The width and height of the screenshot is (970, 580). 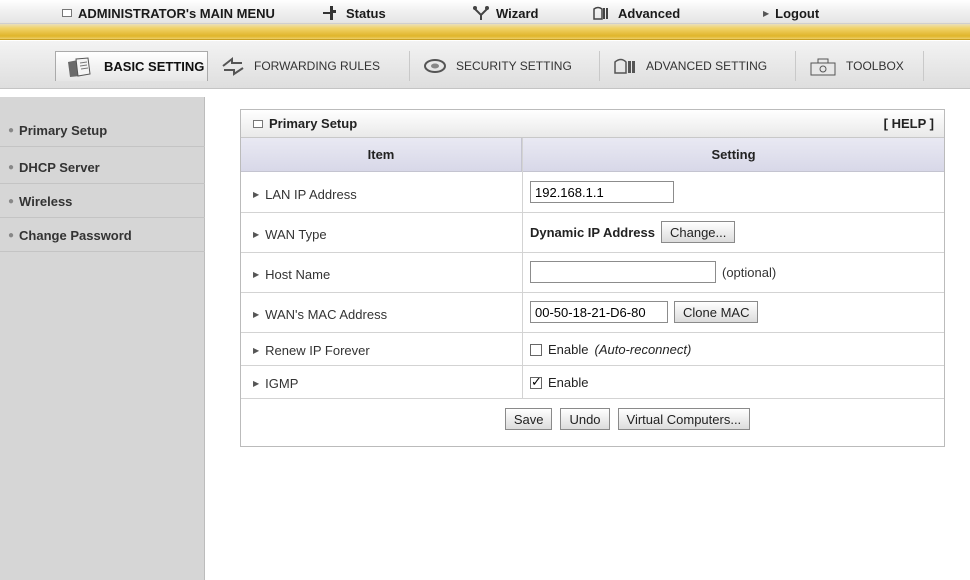 I want to click on tab-forwarding-rules: FORWARDING RULES, so click(x=310, y=66).